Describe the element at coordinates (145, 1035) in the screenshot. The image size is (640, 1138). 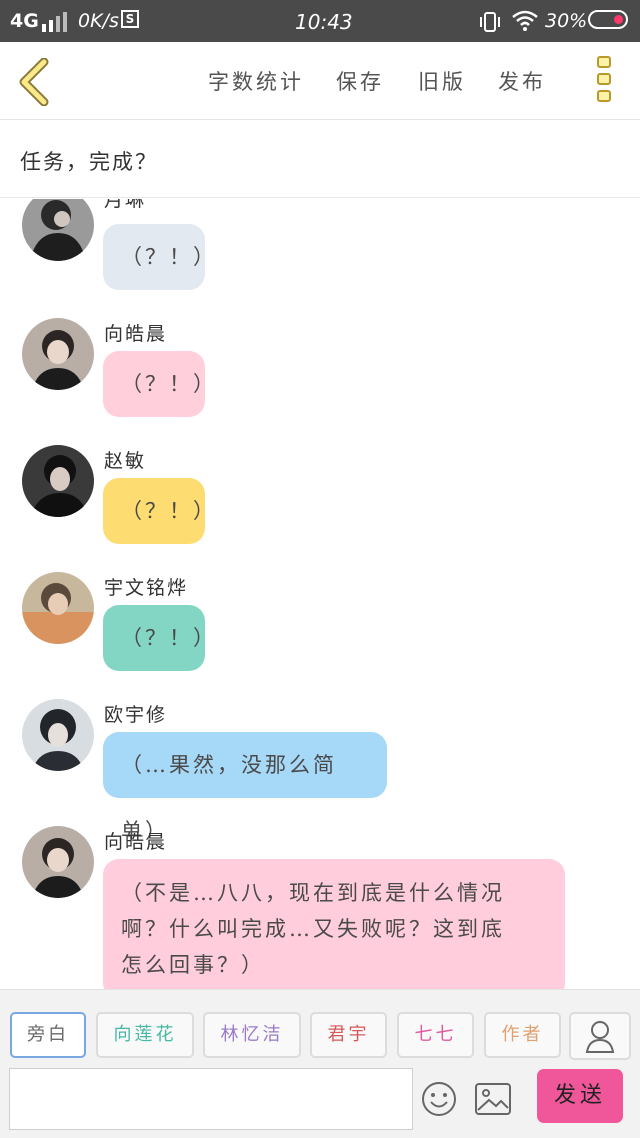
I see `role-button: 向莲花` at that location.